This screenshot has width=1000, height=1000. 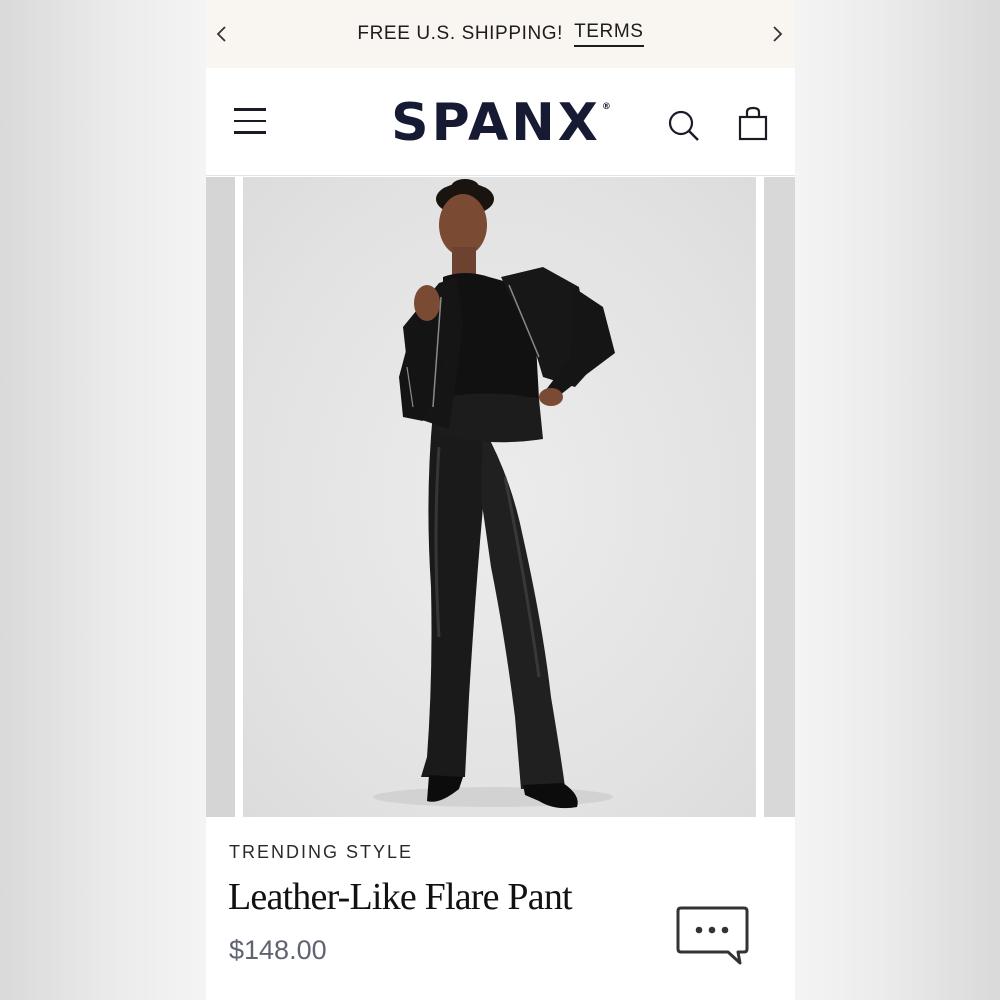 I want to click on search-icon, so click(x=684, y=126).